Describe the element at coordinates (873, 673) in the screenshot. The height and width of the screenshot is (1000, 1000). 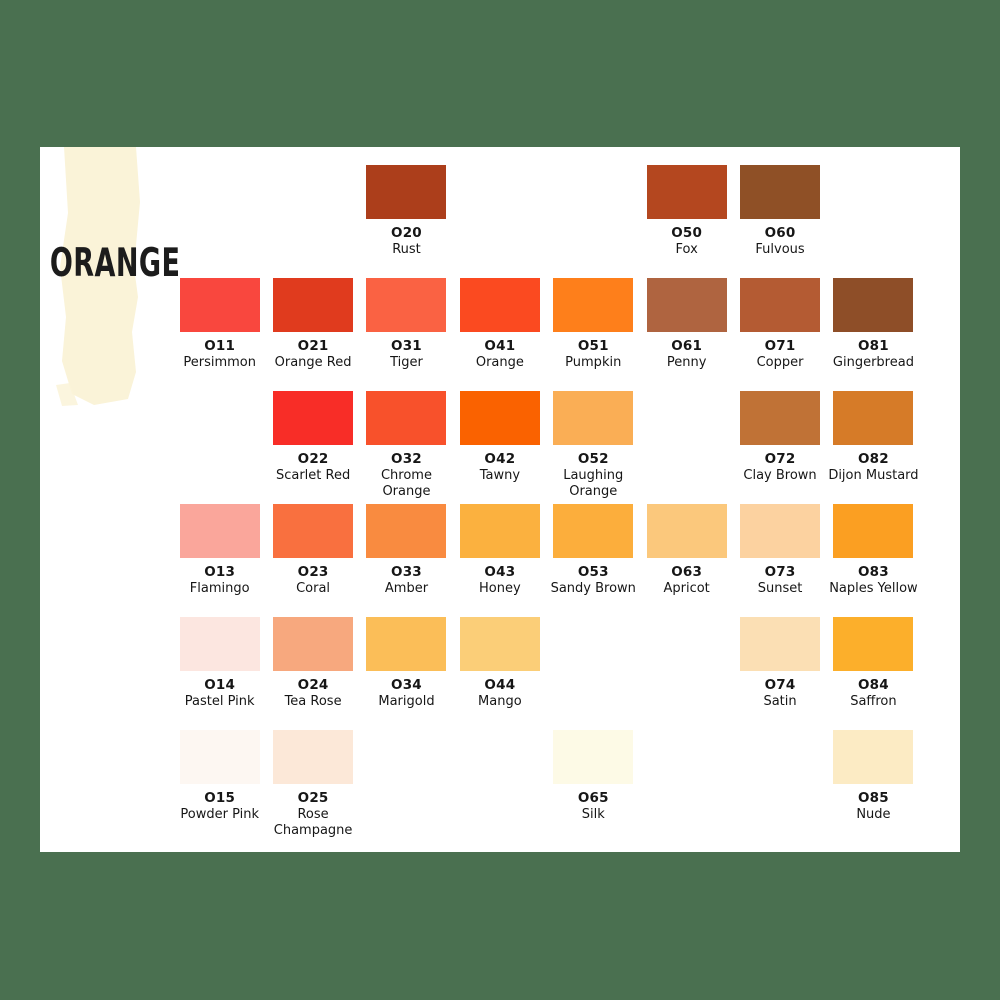
I see `swatch-cell: O84 Saffron` at that location.